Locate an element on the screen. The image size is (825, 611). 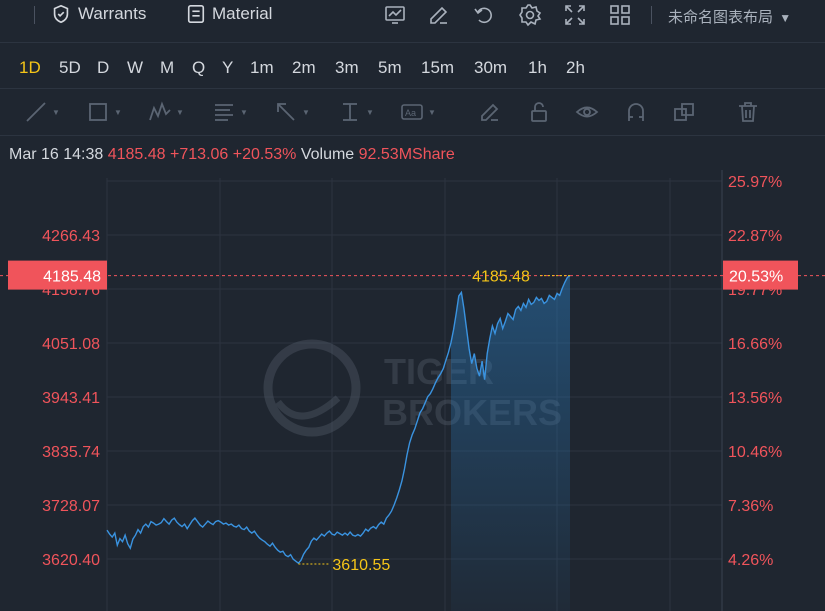
period-selector: 1D 5D D W M Q Y 1m 2m 3m 5m 15m 30m 1h 2h is located at coordinates (412, 67).